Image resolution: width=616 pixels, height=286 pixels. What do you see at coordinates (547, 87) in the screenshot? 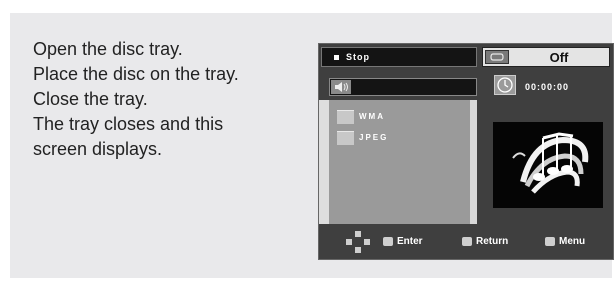
I see `time-display: 00:00:00` at bounding box center [547, 87].